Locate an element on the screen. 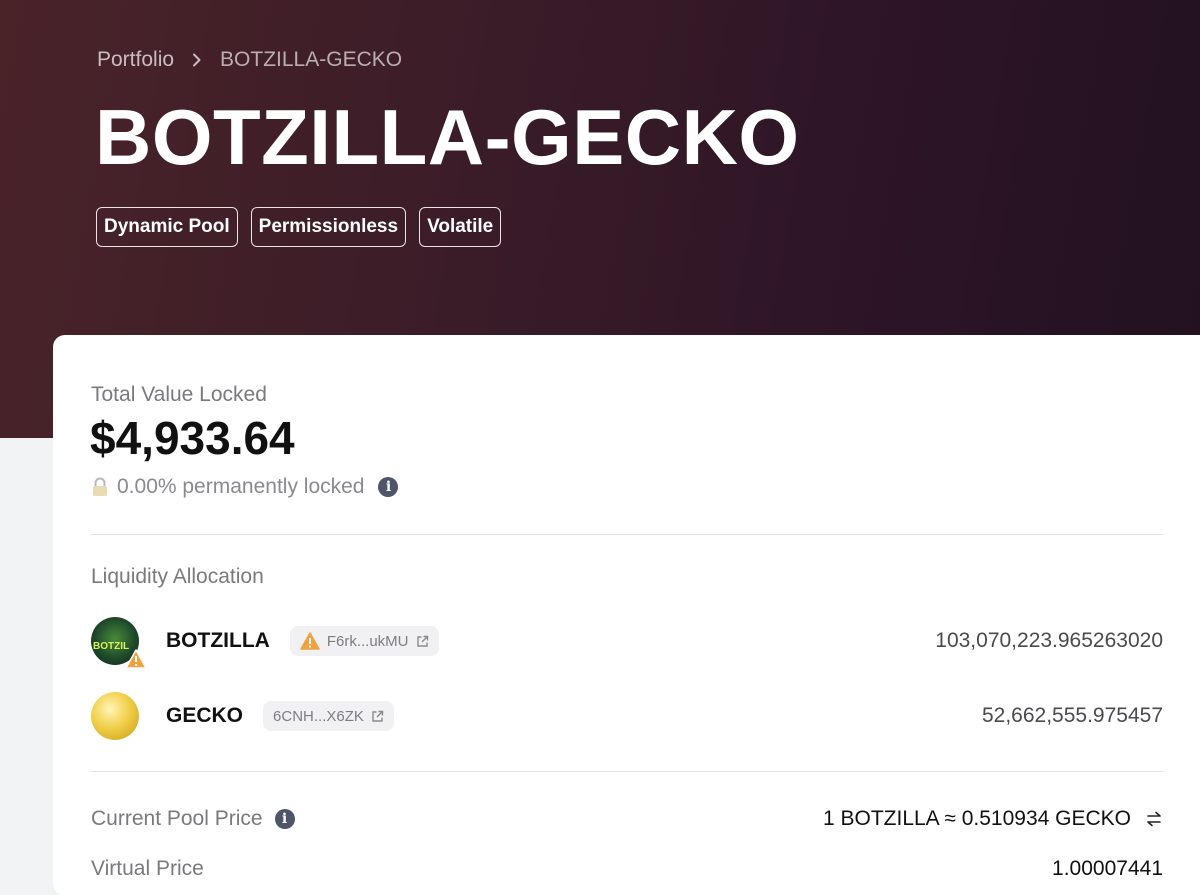  permanently-locked-row: 0.00% permanently locked i is located at coordinates (245, 487).